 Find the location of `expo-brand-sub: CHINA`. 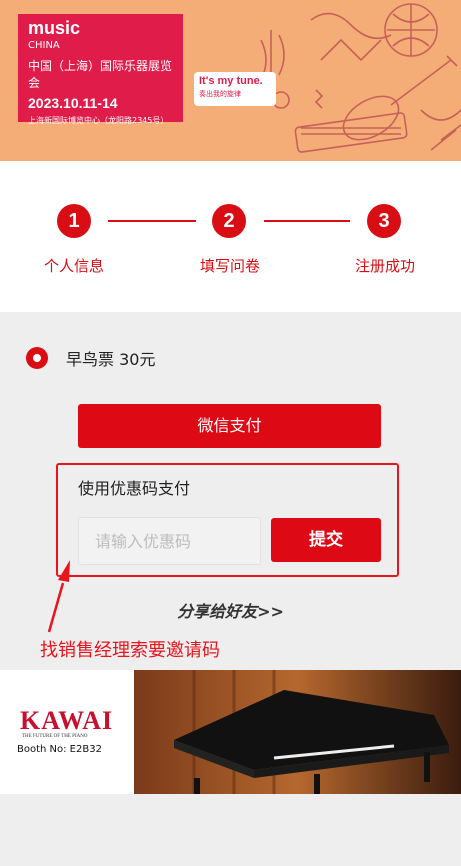

expo-brand-sub: CHINA is located at coordinates (44, 45).